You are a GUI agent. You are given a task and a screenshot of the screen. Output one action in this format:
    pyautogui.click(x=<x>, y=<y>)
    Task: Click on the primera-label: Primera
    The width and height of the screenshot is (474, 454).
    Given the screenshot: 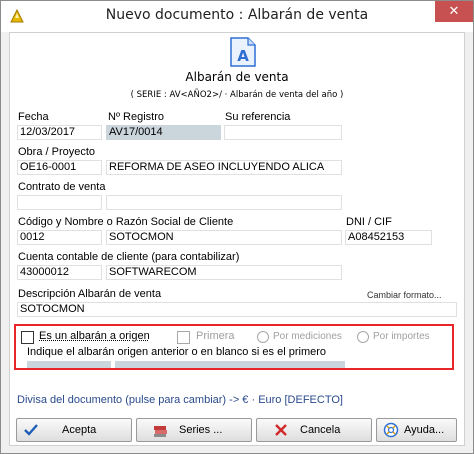 What is the action you would take?
    pyautogui.click(x=215, y=336)
    